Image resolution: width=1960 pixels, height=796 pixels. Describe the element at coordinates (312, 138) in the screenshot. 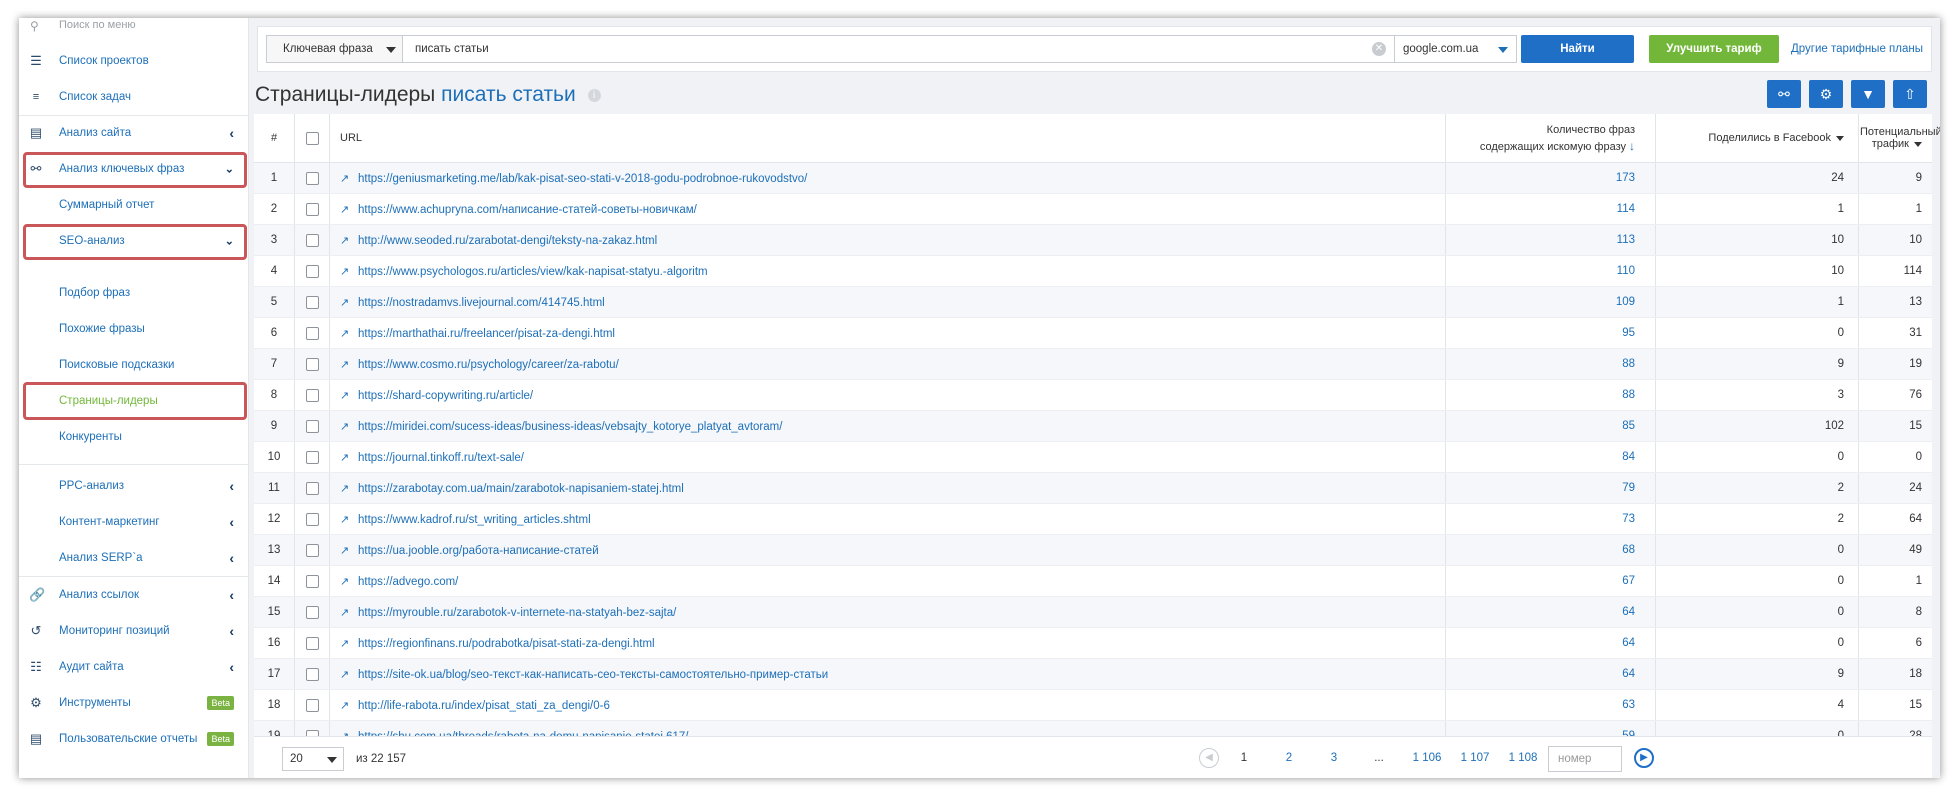

I see `col-header-select-all` at that location.